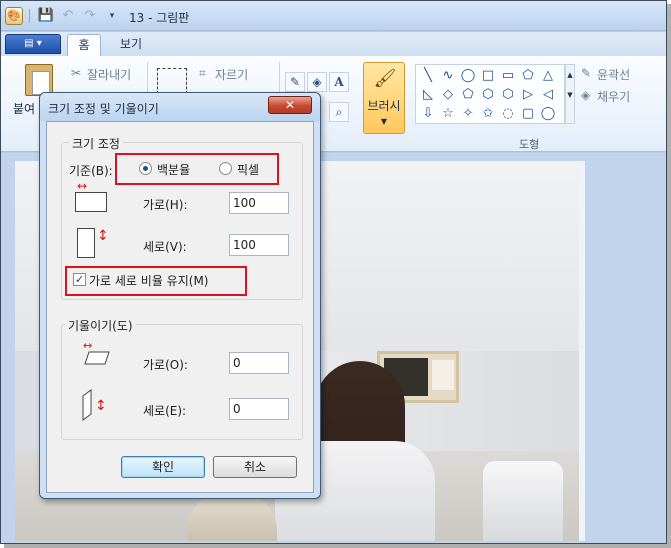 Image resolution: width=671 pixels, height=548 pixels. What do you see at coordinates (29, 16) in the screenshot?
I see `quick-access-separator` at bounding box center [29, 16].